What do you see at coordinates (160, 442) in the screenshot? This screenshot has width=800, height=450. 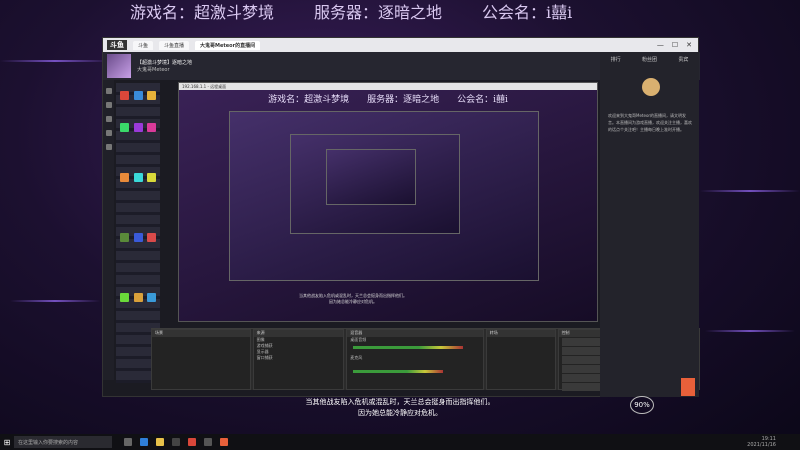 I see `explorer-icon` at bounding box center [160, 442].